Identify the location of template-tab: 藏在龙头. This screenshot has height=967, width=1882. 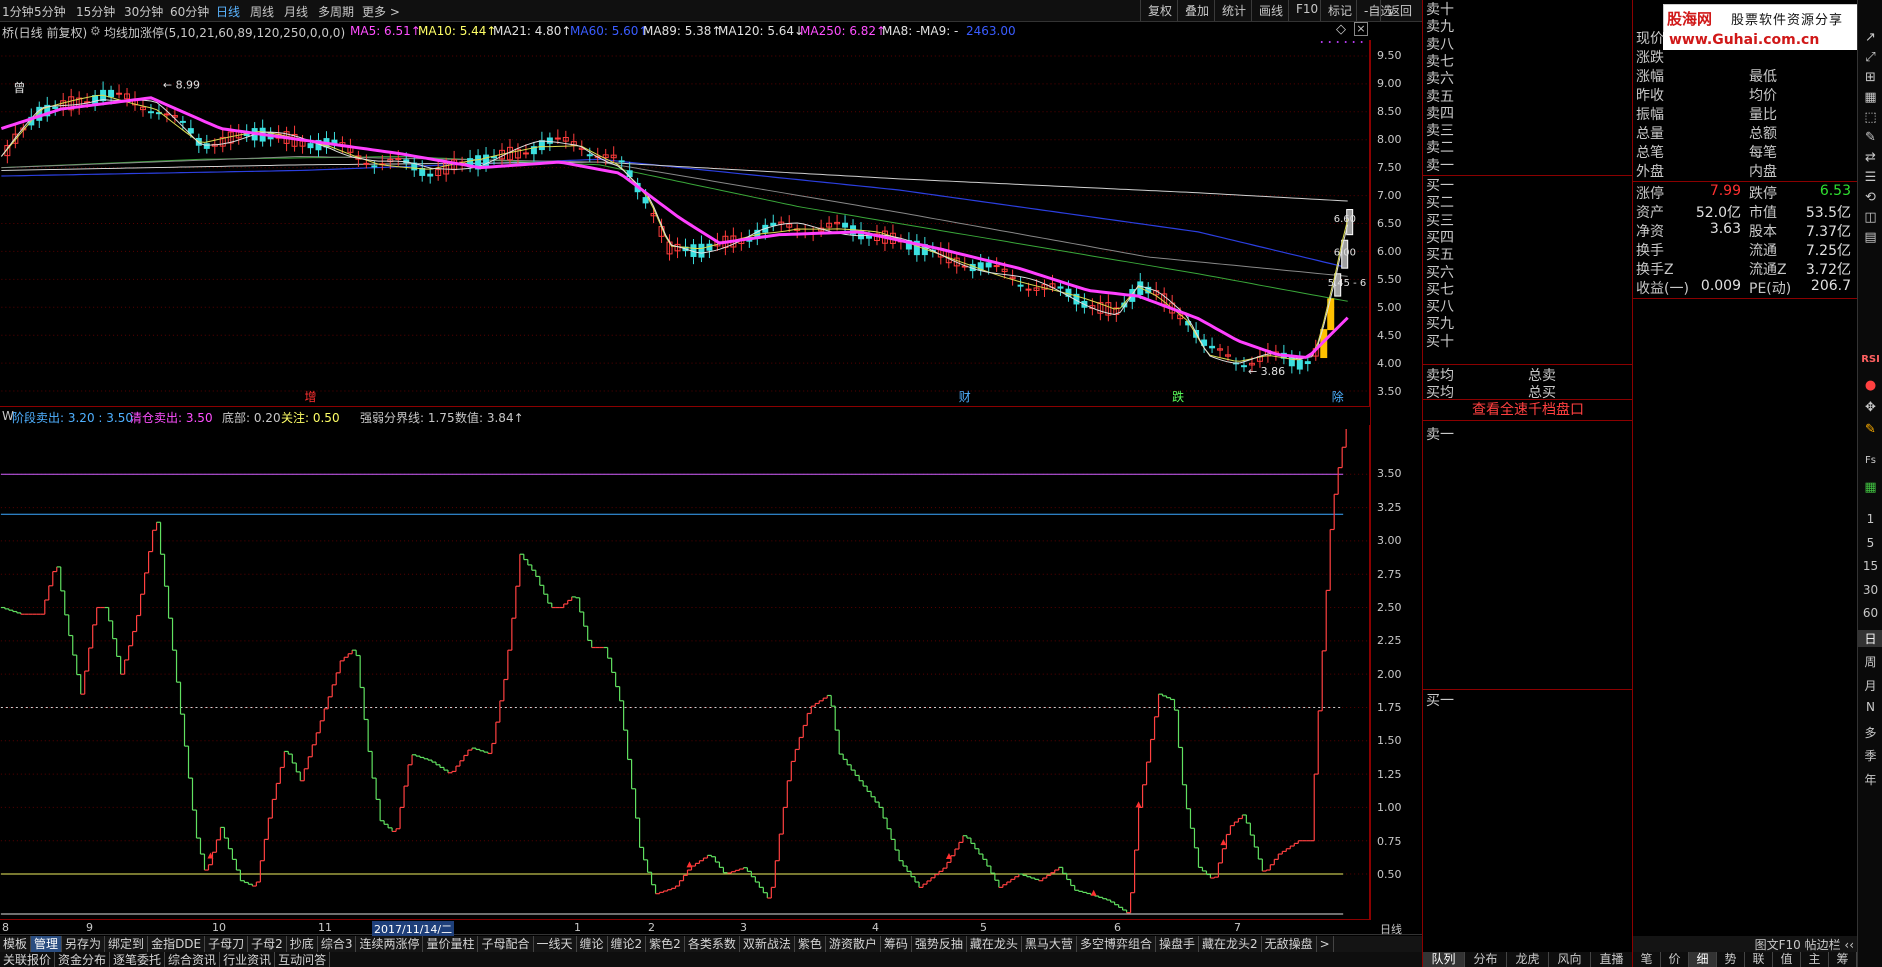
(994, 944).